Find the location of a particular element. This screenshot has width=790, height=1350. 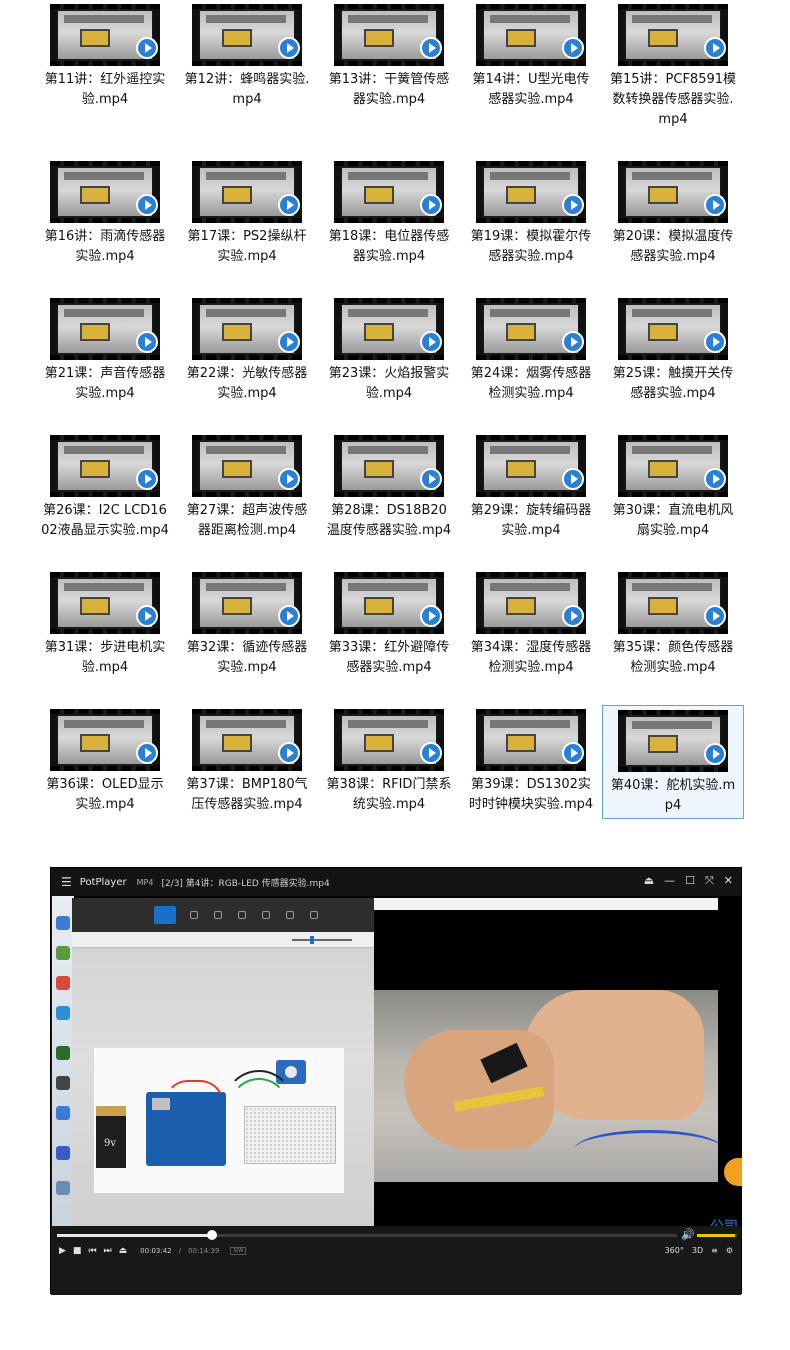

video-file-item: 第14讲：U型光电传感器实验.mp4 is located at coordinates (531, 78).